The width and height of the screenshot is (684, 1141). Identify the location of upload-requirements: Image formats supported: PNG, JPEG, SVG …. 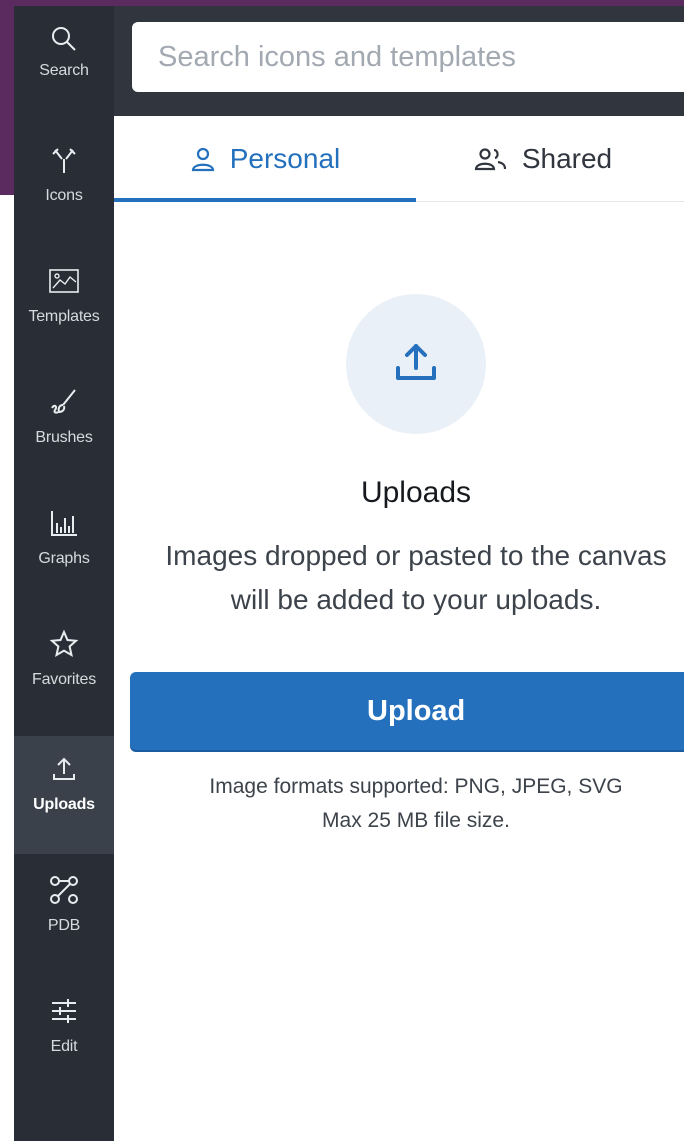
(412, 804).